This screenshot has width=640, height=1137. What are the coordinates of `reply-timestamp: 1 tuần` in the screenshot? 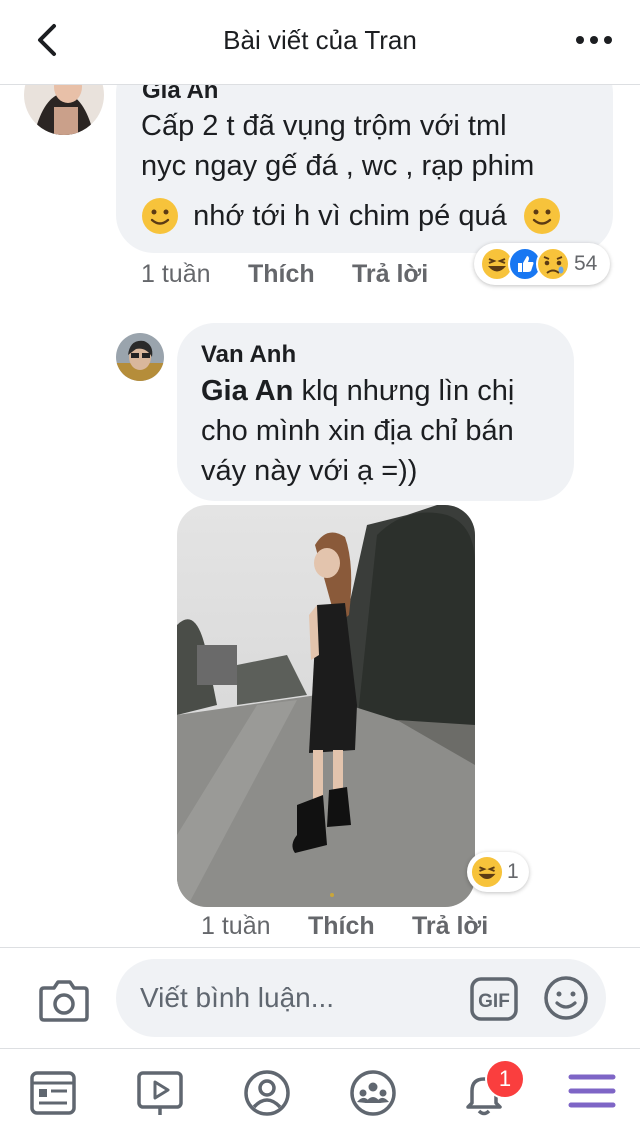 It's located at (236, 926).